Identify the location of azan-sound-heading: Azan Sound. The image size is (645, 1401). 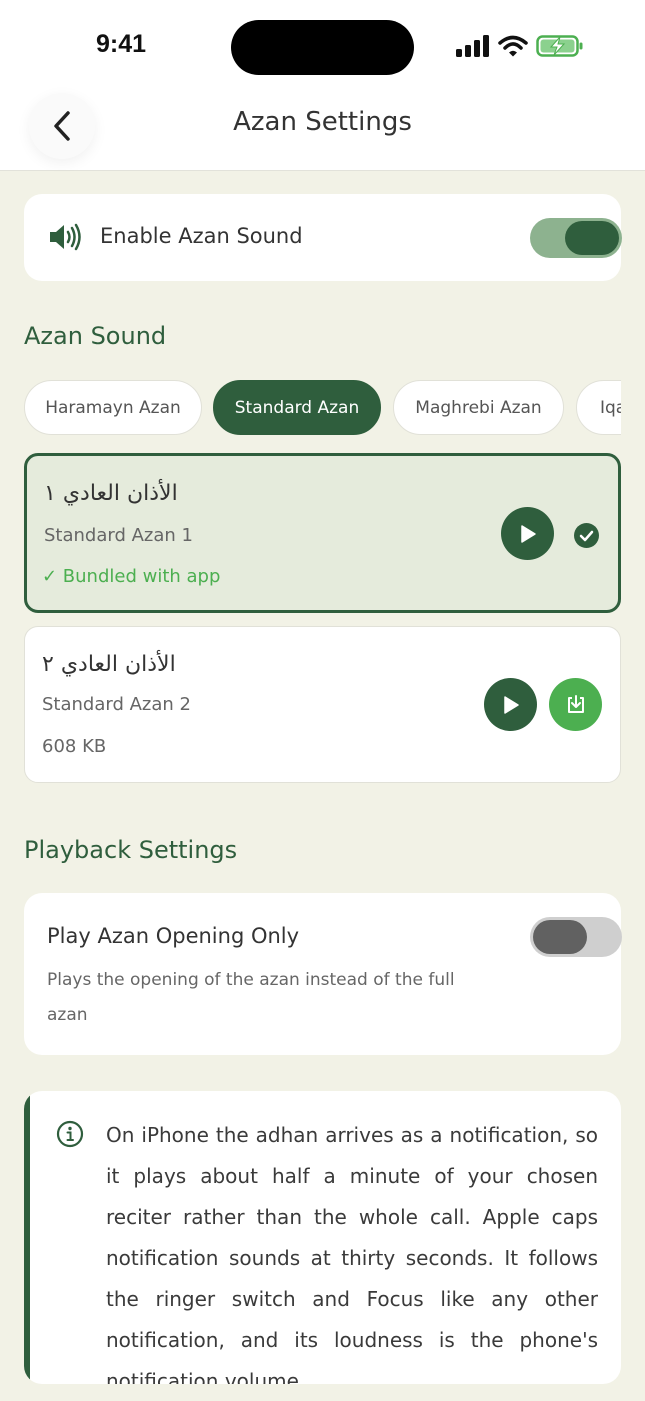
(95, 336).